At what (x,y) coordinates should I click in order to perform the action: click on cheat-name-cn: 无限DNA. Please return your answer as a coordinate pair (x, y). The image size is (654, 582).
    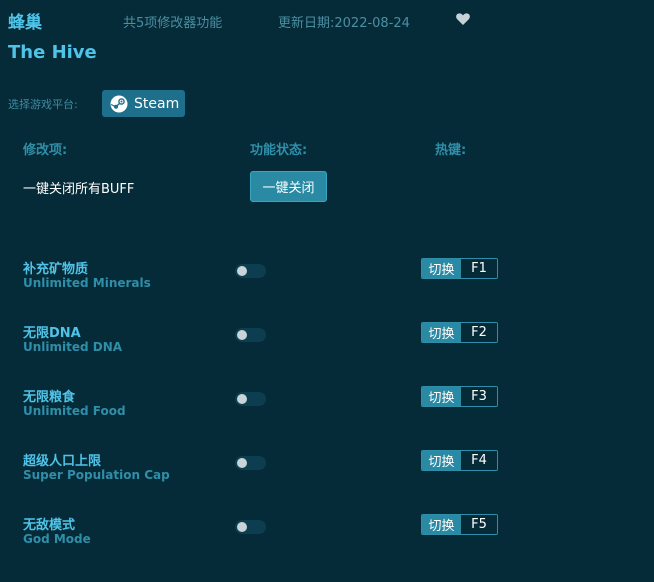
    Looking at the image, I should click on (52, 333).